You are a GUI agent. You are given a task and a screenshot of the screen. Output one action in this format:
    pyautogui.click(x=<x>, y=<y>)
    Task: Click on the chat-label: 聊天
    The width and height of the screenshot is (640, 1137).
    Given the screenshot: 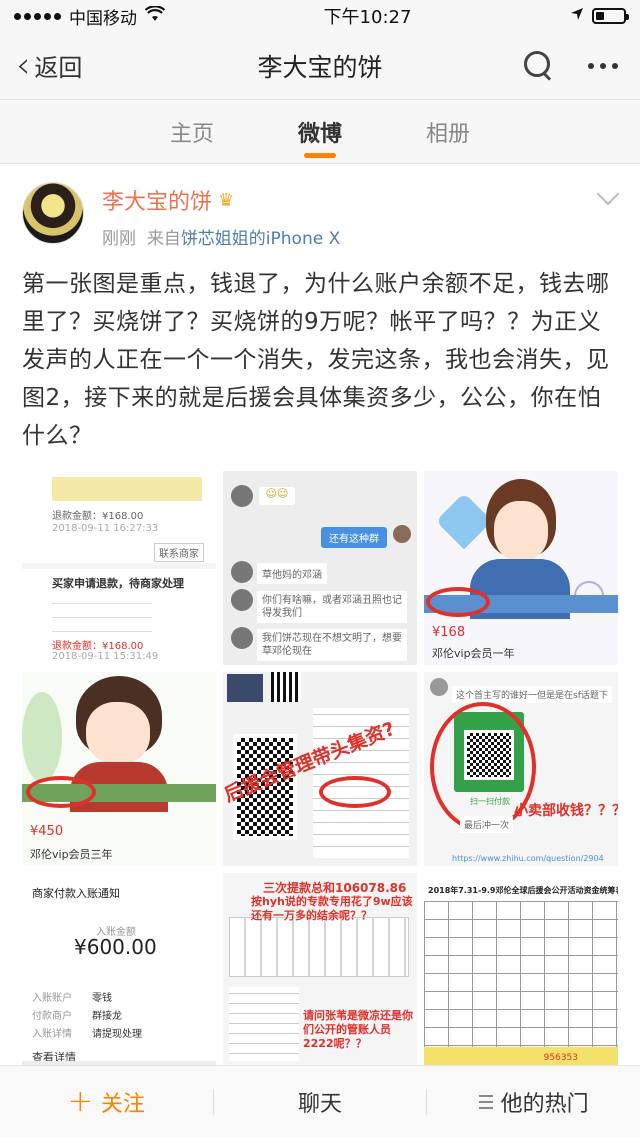 What is the action you would take?
    pyautogui.click(x=320, y=1104)
    